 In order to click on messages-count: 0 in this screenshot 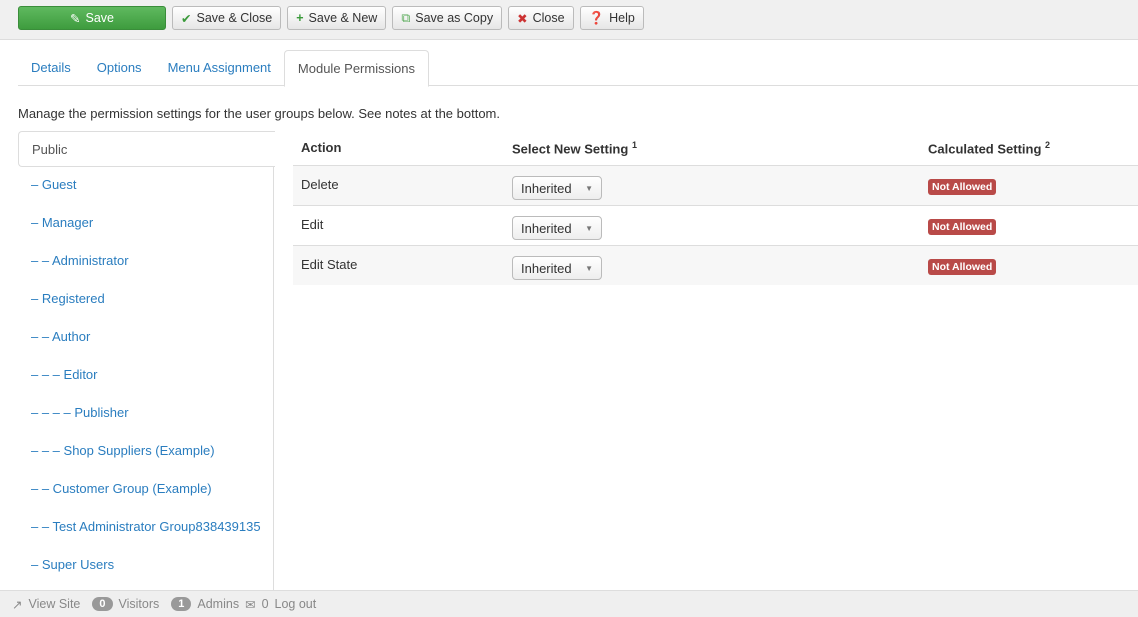, I will do `click(265, 604)`.